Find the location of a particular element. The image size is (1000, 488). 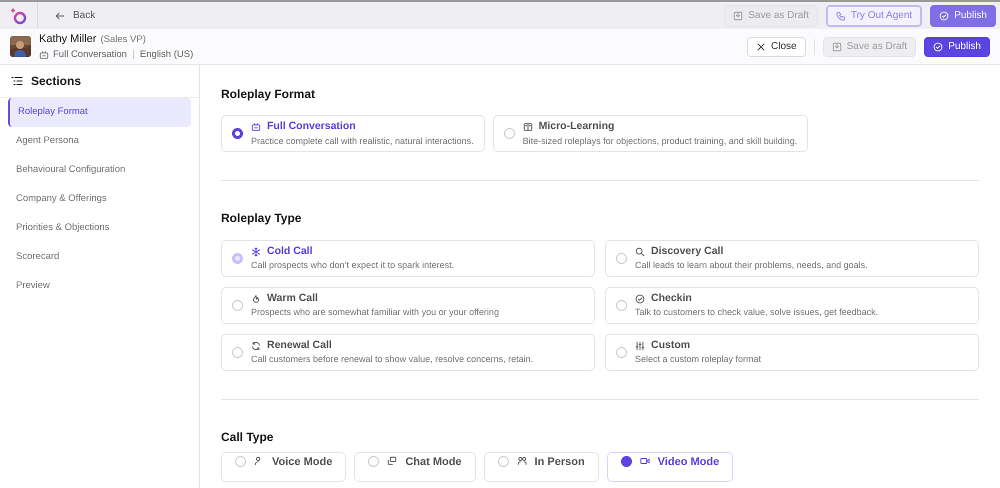

language-label: English (US) is located at coordinates (167, 55).